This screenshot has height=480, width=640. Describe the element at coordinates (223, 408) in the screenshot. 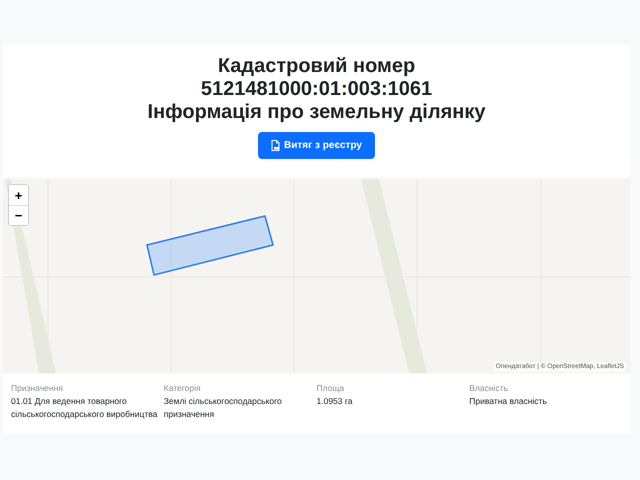

I see `field-value: Землі сільськогосподарського призначення` at that location.